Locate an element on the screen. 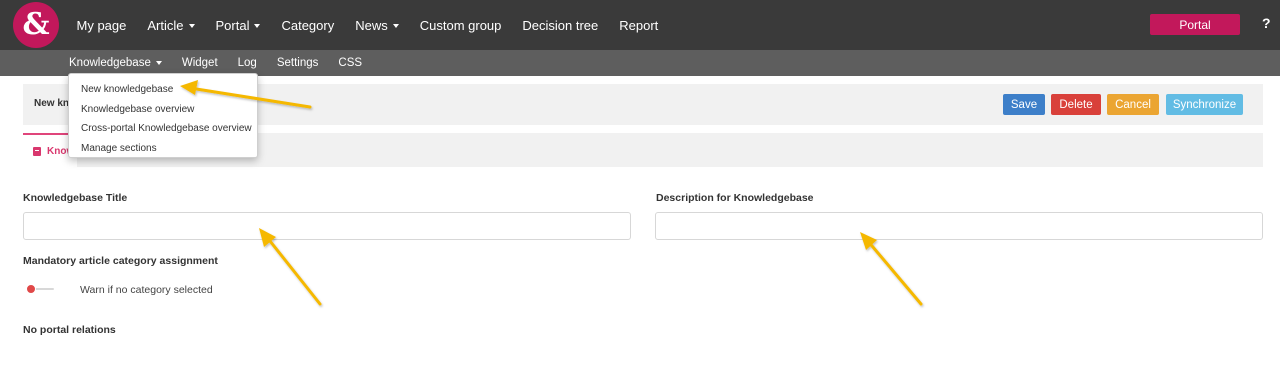 Image resolution: width=1280 pixels, height=368 pixels. book-icon is located at coordinates (37, 151).